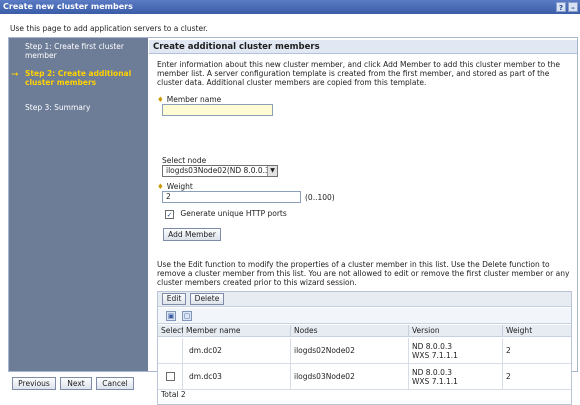 The image size is (580, 405). I want to click on weight-label: ♦ Weight, so click(175, 186).